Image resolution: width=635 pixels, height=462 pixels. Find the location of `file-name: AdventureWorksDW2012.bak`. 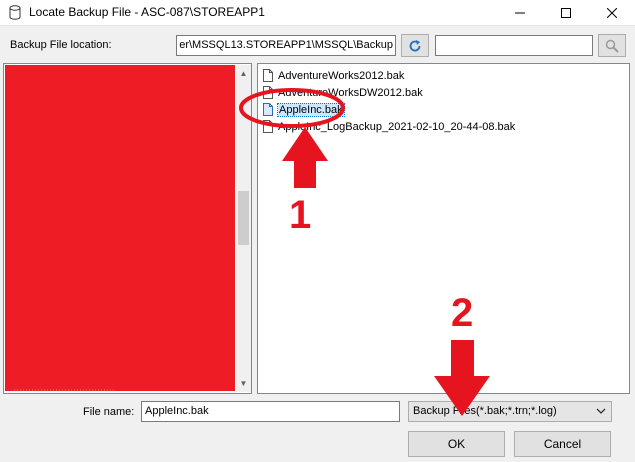

file-name: AdventureWorksDW2012.bak is located at coordinates (350, 92).